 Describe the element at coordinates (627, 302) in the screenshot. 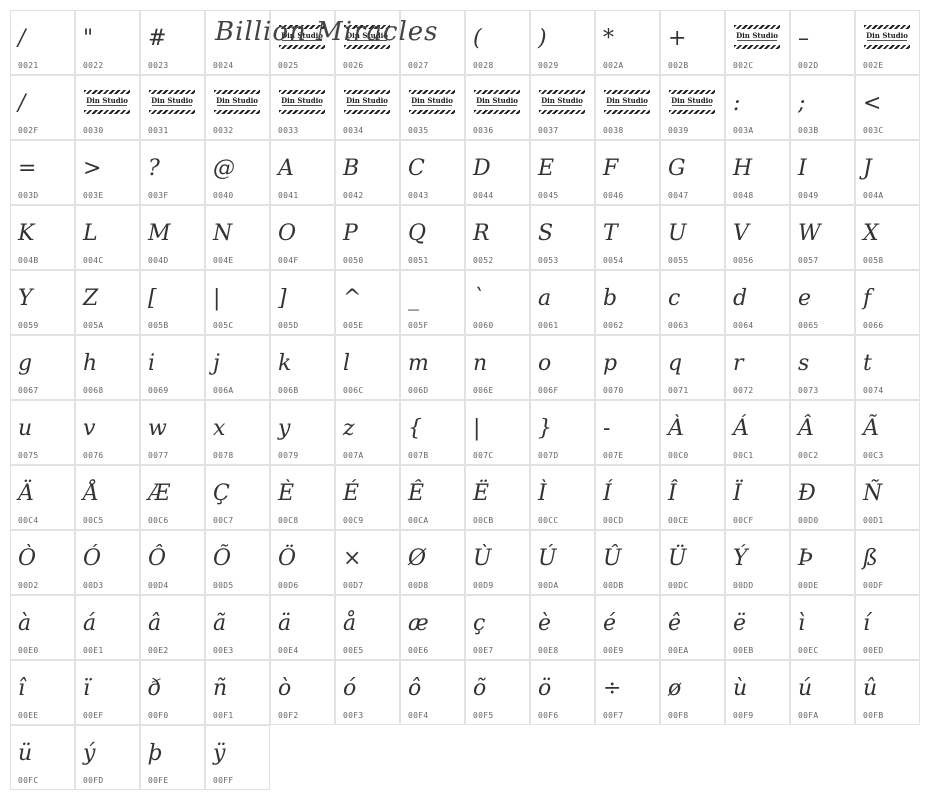

I see `glyph-cell: b 0062` at that location.